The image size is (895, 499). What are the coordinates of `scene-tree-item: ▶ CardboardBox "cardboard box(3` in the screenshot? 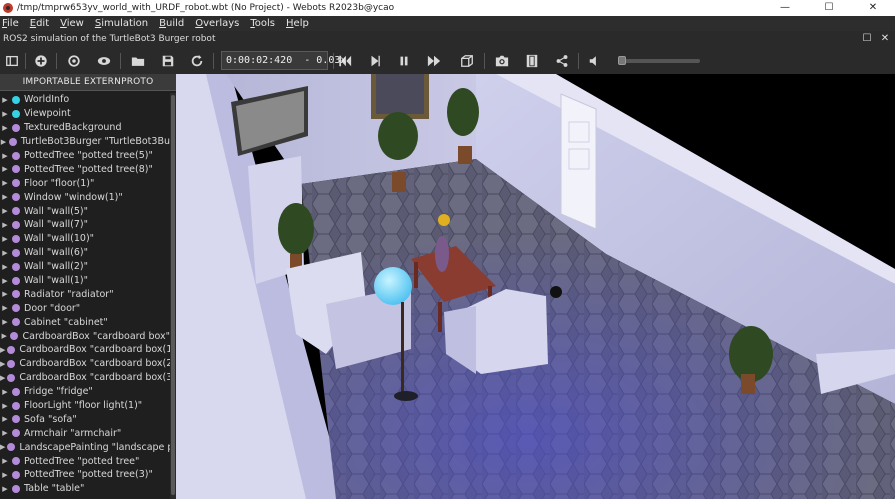 It's located at (85, 378).